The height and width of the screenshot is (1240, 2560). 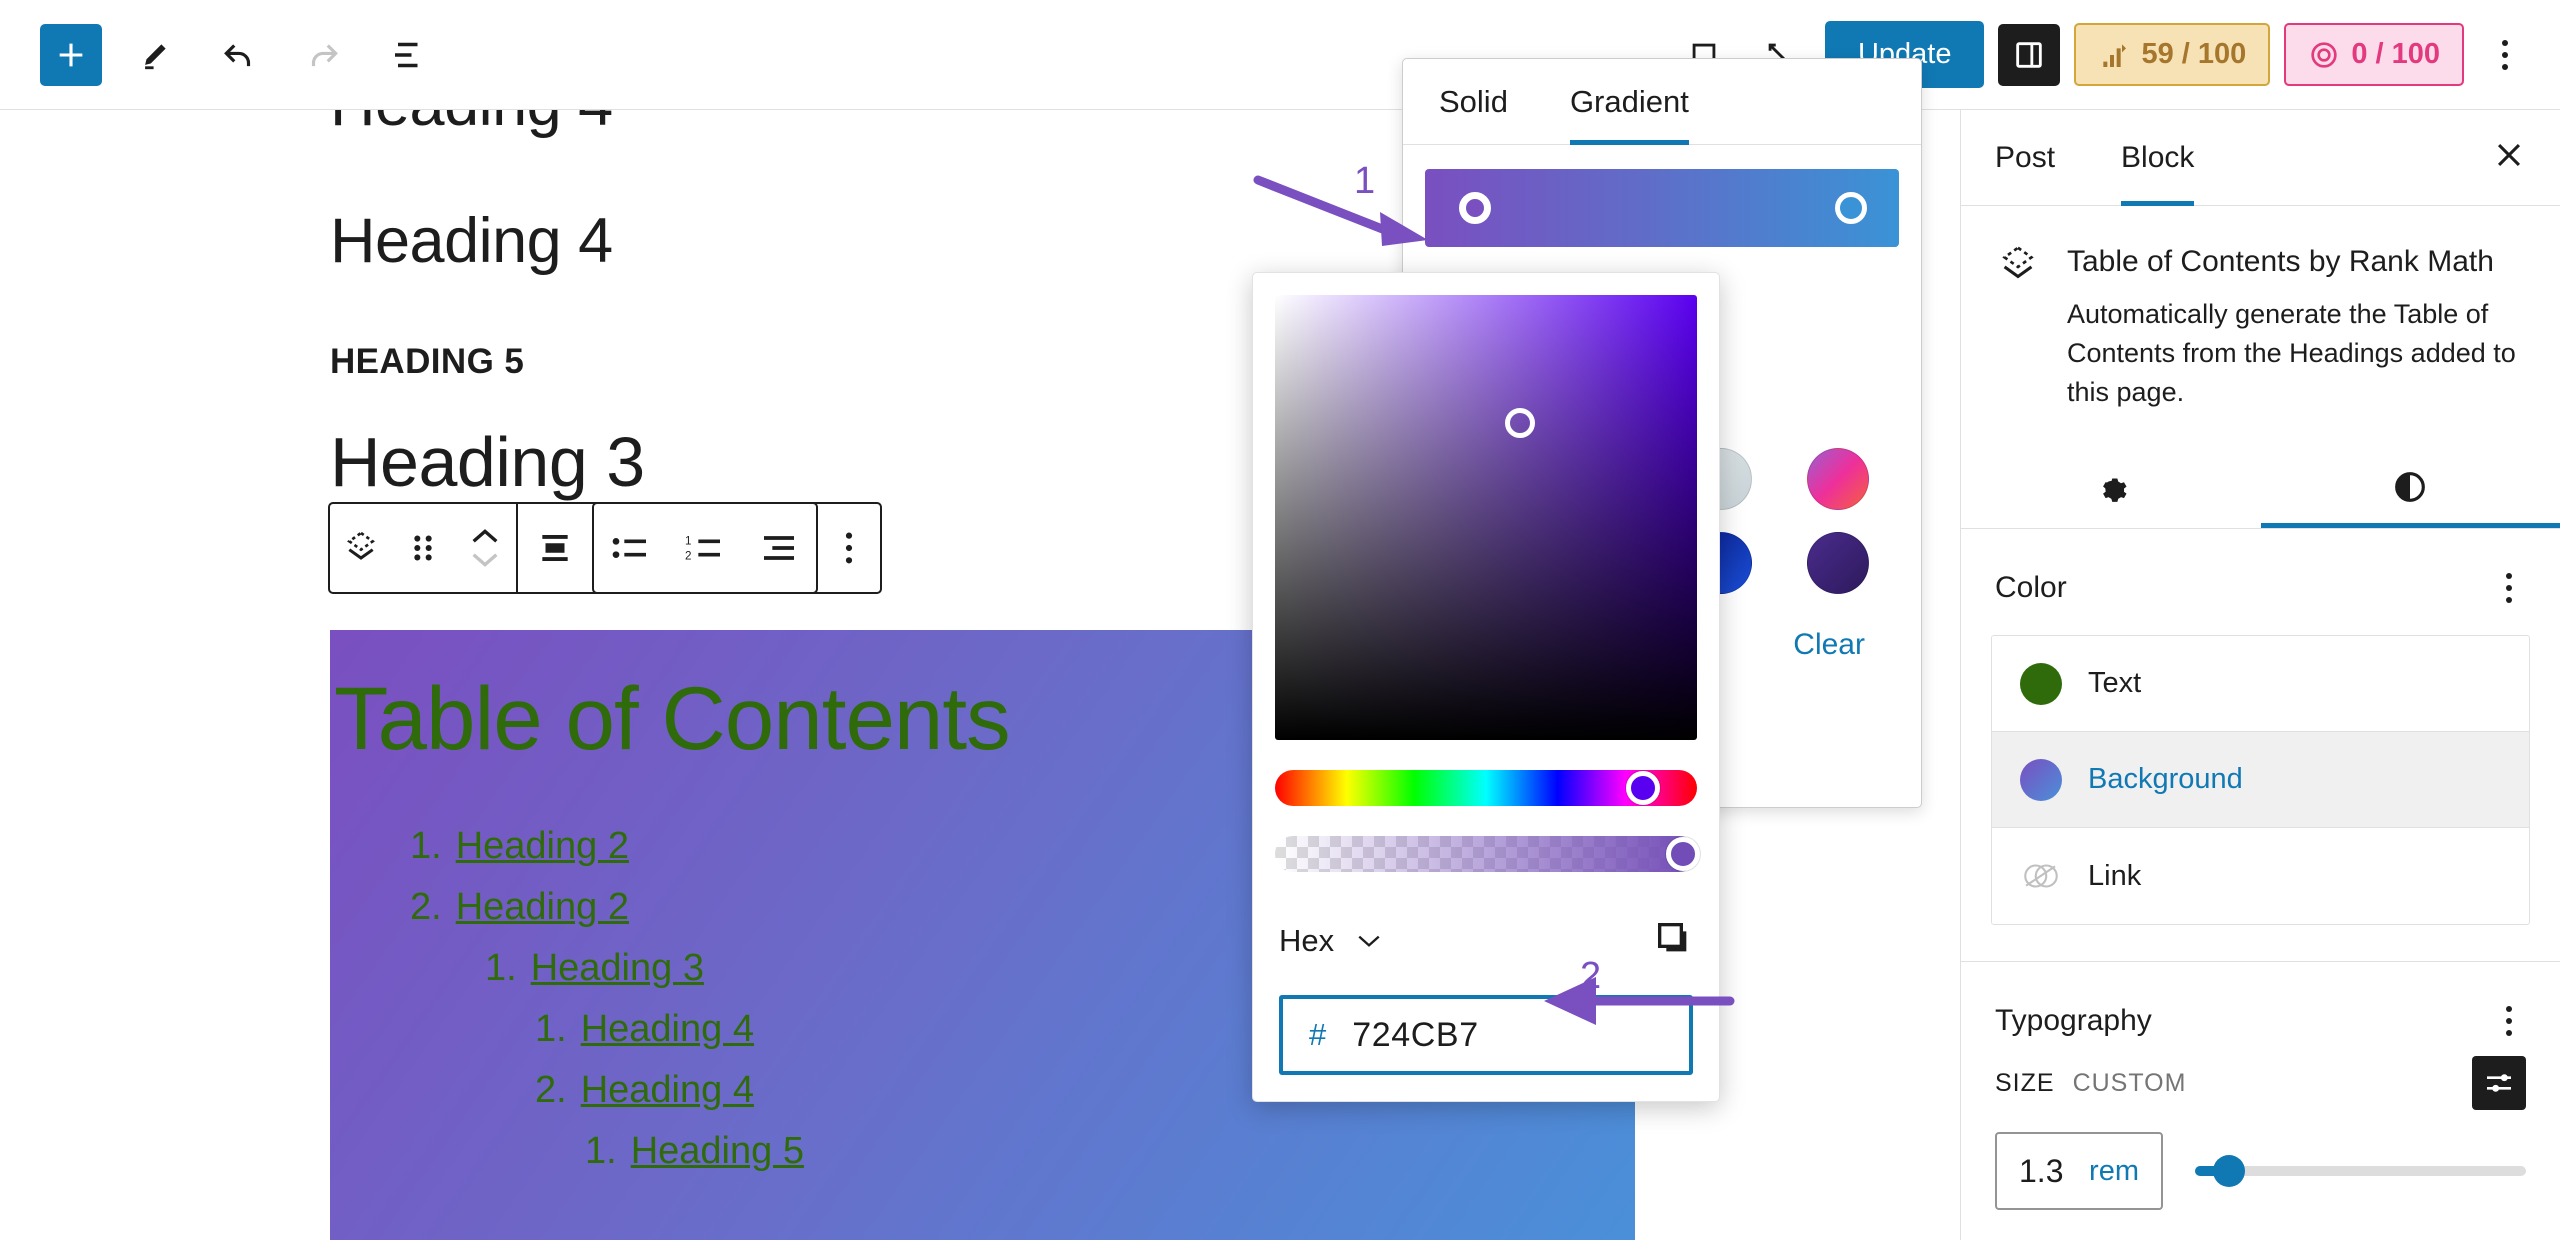 What do you see at coordinates (2260, 876) in the screenshot?
I see `color-row-link: Link` at bounding box center [2260, 876].